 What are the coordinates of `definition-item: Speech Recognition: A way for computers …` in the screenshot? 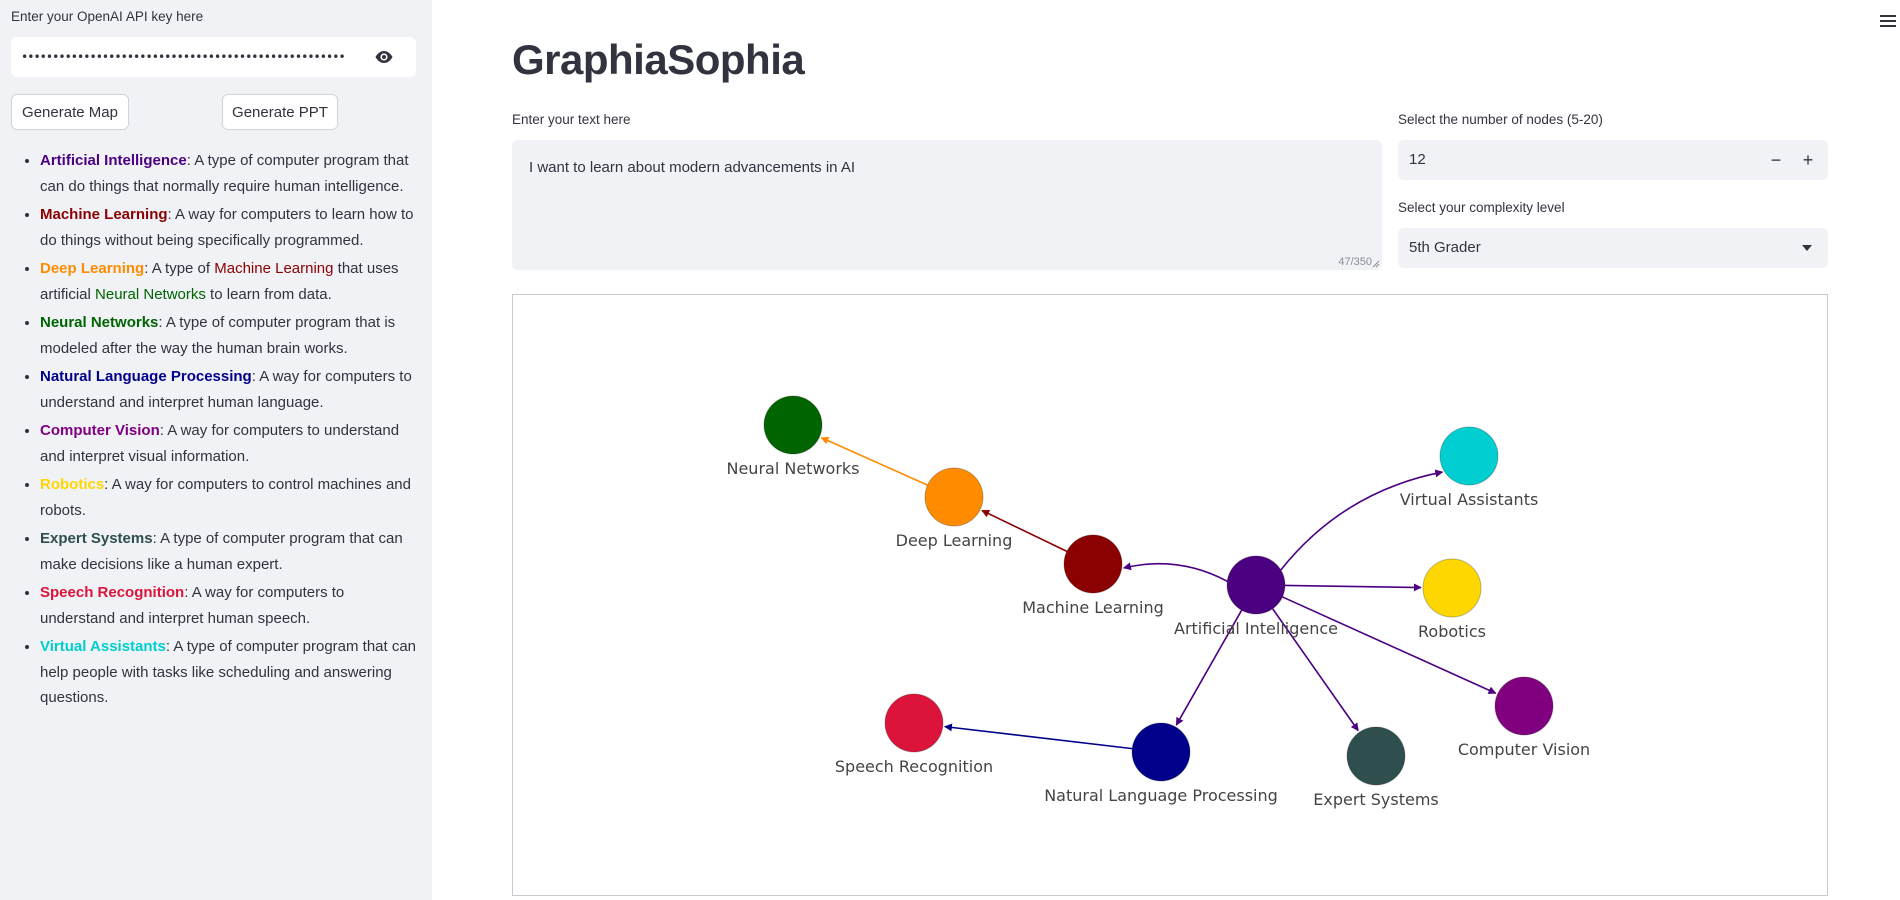 It's located at (230, 605).